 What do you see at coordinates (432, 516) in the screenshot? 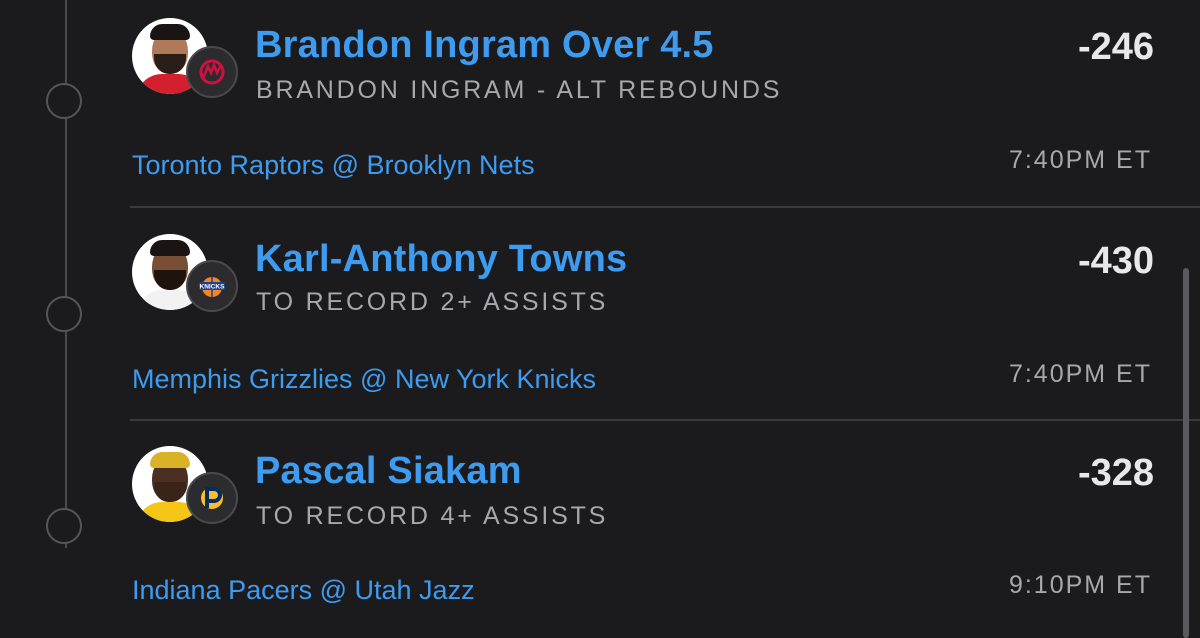
I see `market-name: TO RECORD 4+ ASSISTS` at bounding box center [432, 516].